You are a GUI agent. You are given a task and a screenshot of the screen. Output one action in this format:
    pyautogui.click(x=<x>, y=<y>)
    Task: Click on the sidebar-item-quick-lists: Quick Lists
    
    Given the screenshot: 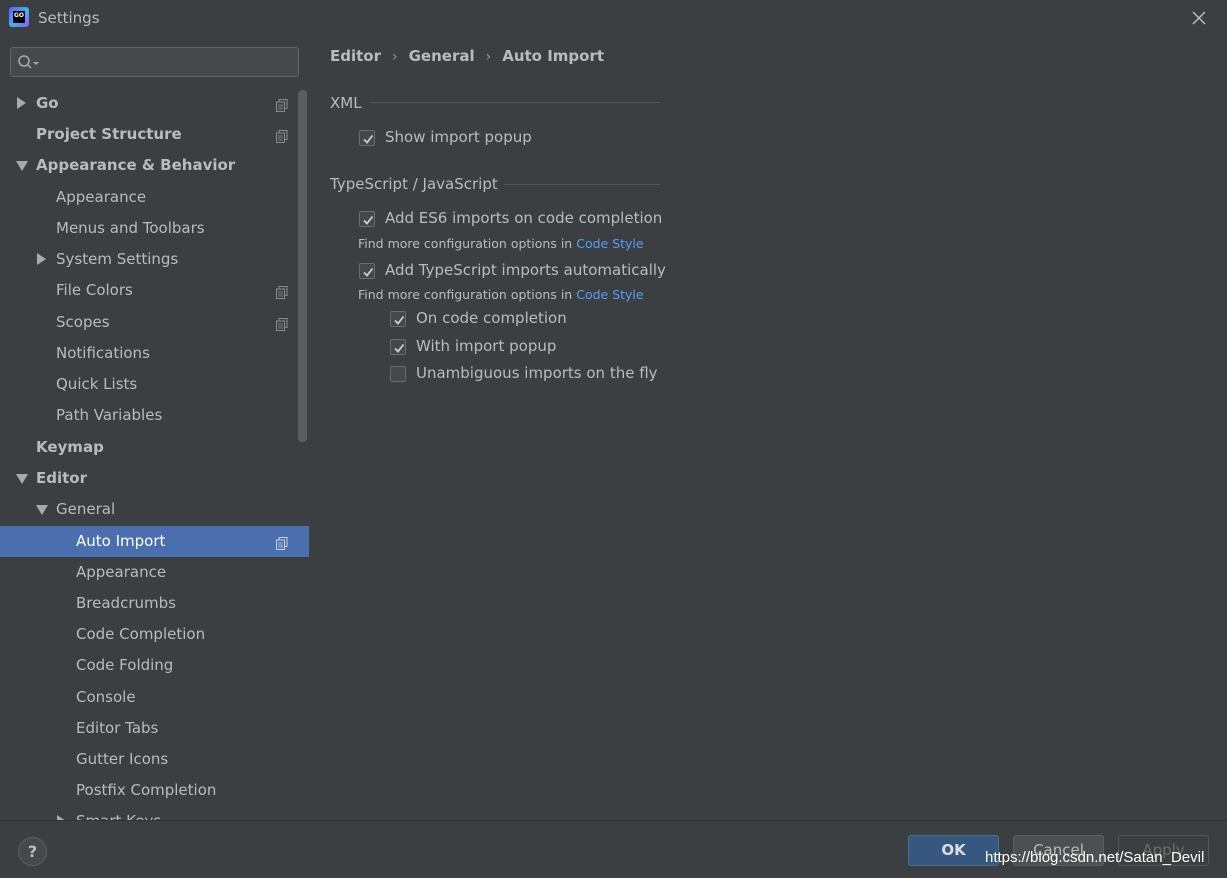 What is the action you would take?
    pyautogui.click(x=154, y=384)
    